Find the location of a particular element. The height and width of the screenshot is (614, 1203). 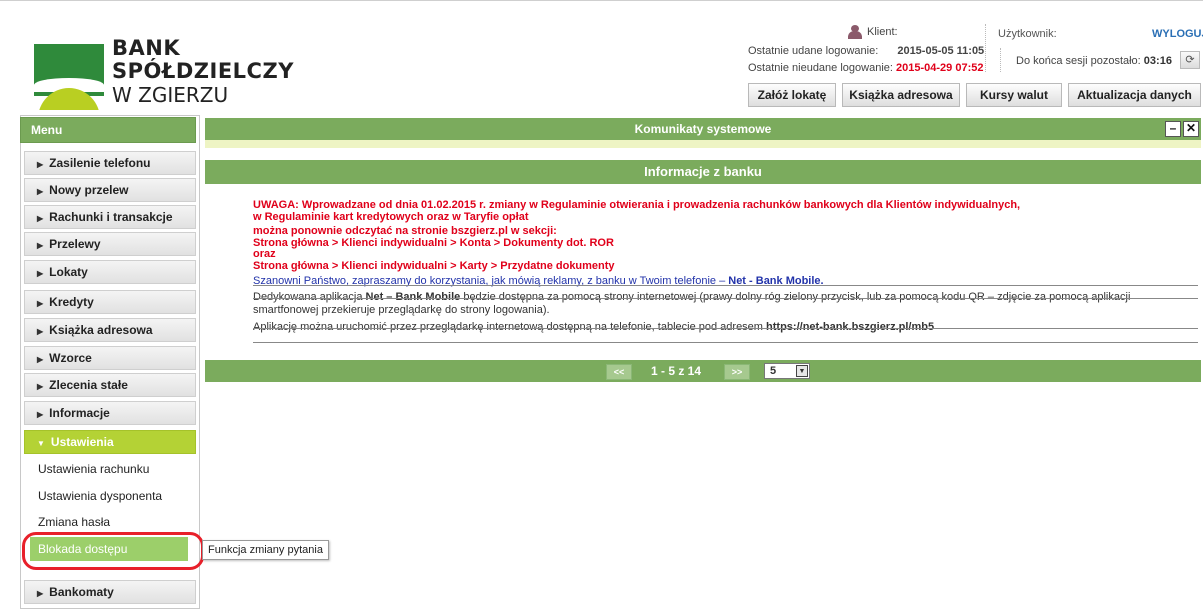

next-page-button: >> is located at coordinates (737, 372).